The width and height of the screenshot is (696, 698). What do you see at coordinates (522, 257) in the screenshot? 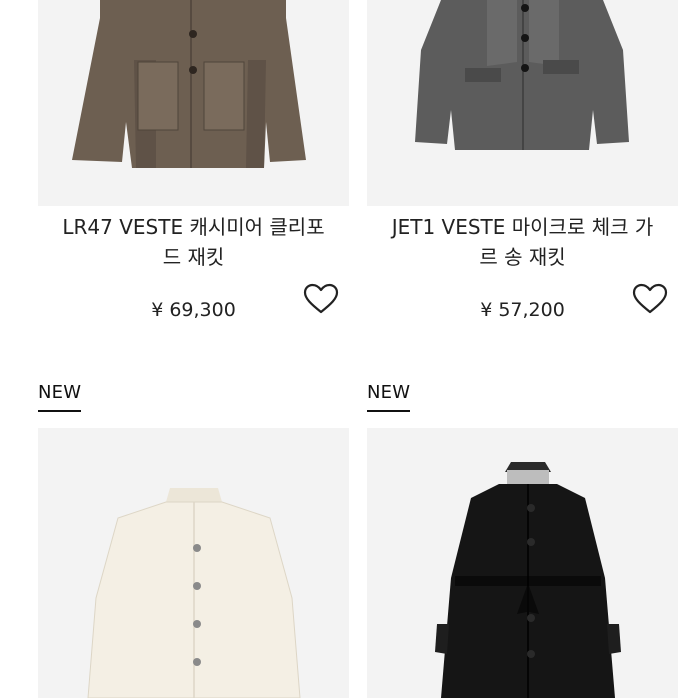
I see `product-title-line: 르 송 재킷` at bounding box center [522, 257].